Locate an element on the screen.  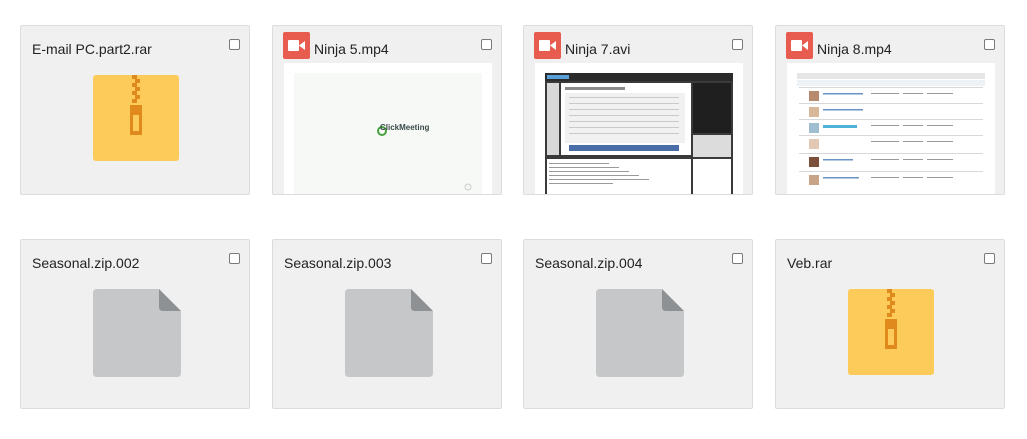
thumbnail-logo-text: ClickMeeting is located at coordinates (405, 127).